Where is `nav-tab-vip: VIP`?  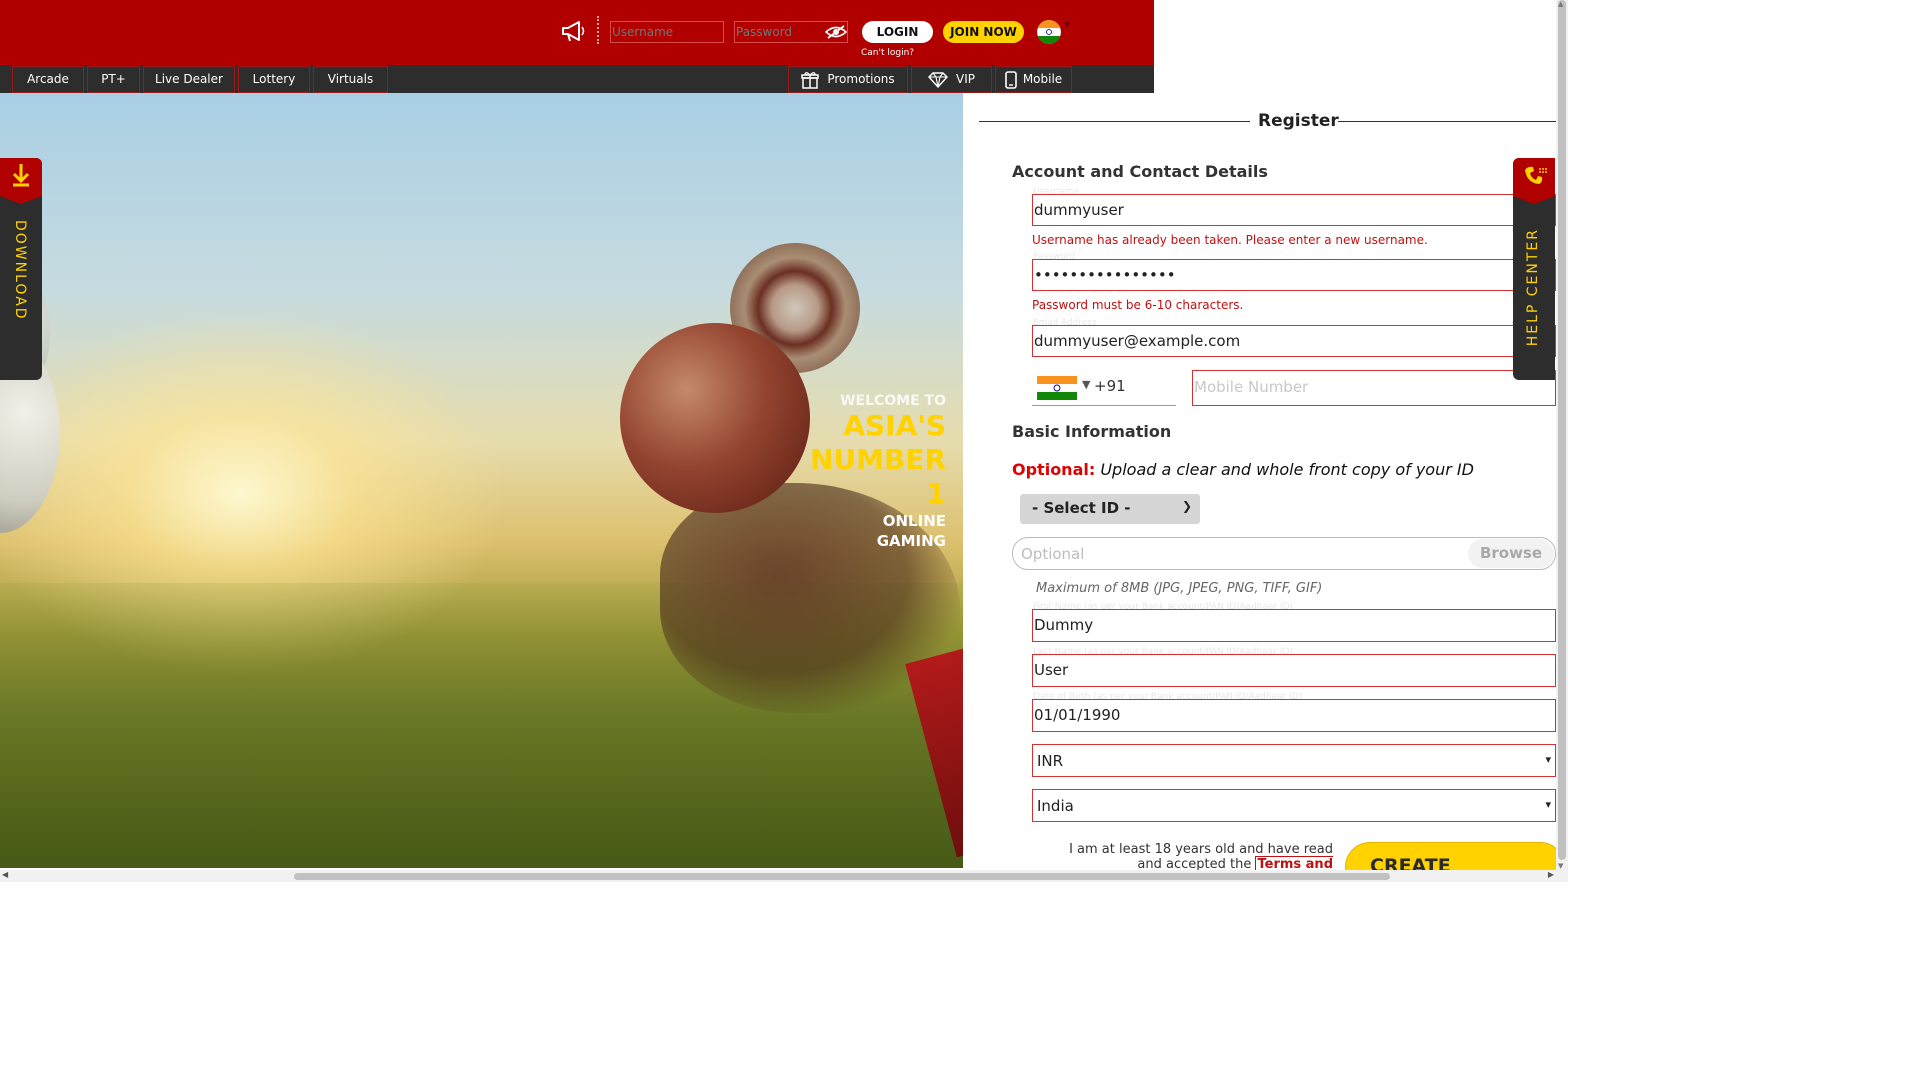 nav-tab-vip: VIP is located at coordinates (951, 79).